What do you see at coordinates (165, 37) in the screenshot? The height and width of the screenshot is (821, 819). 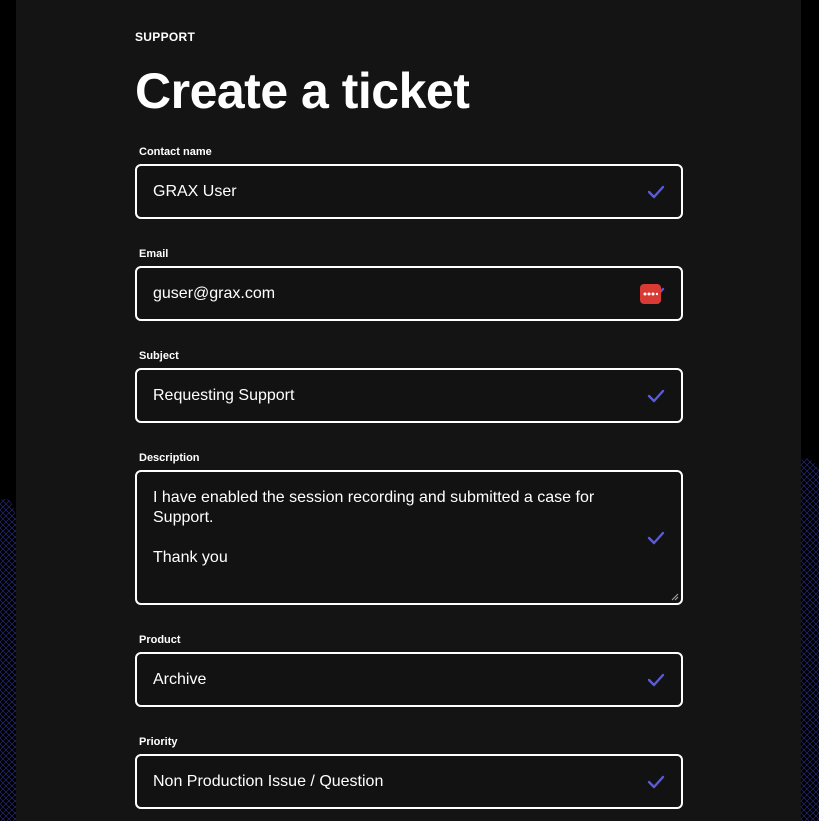 I see `section-eyebrow: SUPPORT` at bounding box center [165, 37].